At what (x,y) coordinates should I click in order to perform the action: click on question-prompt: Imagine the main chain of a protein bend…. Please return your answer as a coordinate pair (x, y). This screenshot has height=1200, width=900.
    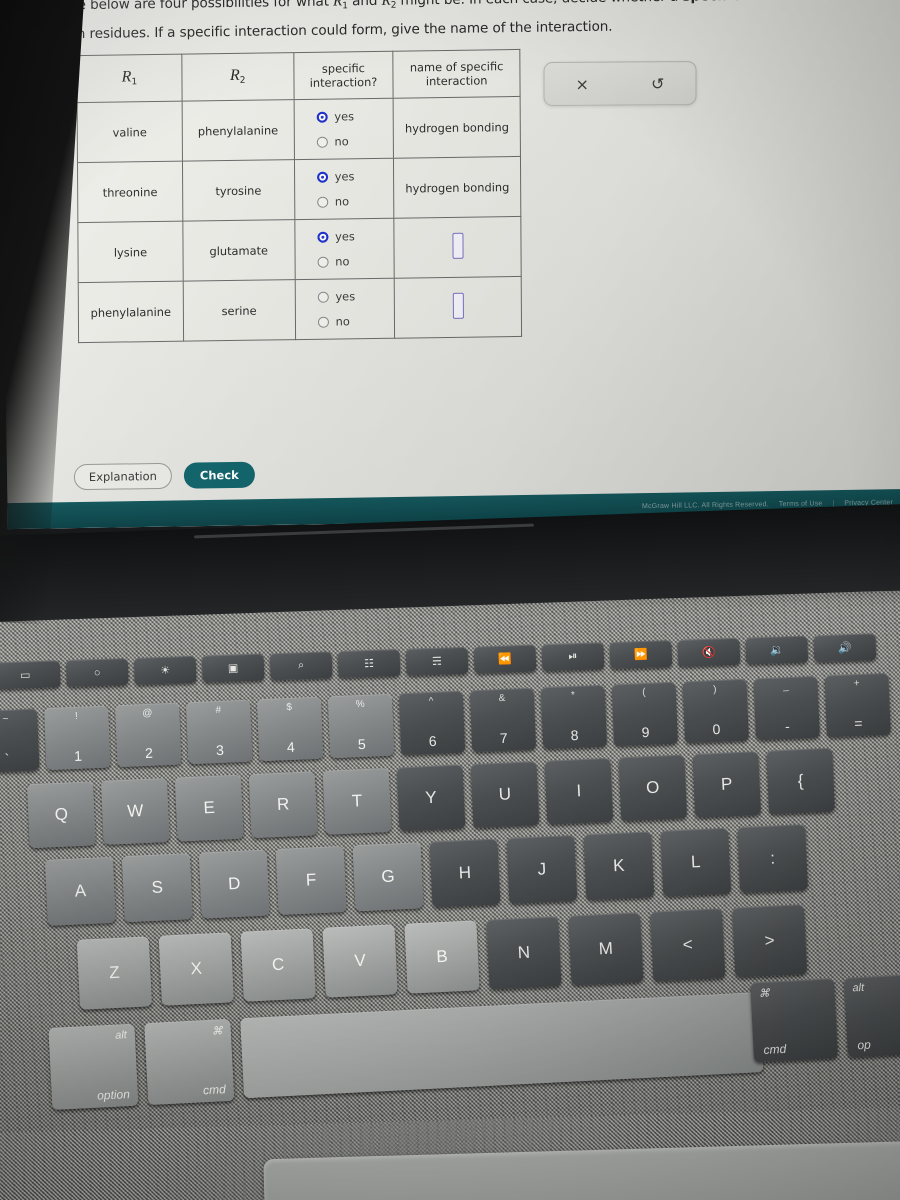
    Looking at the image, I should click on (454, 27).